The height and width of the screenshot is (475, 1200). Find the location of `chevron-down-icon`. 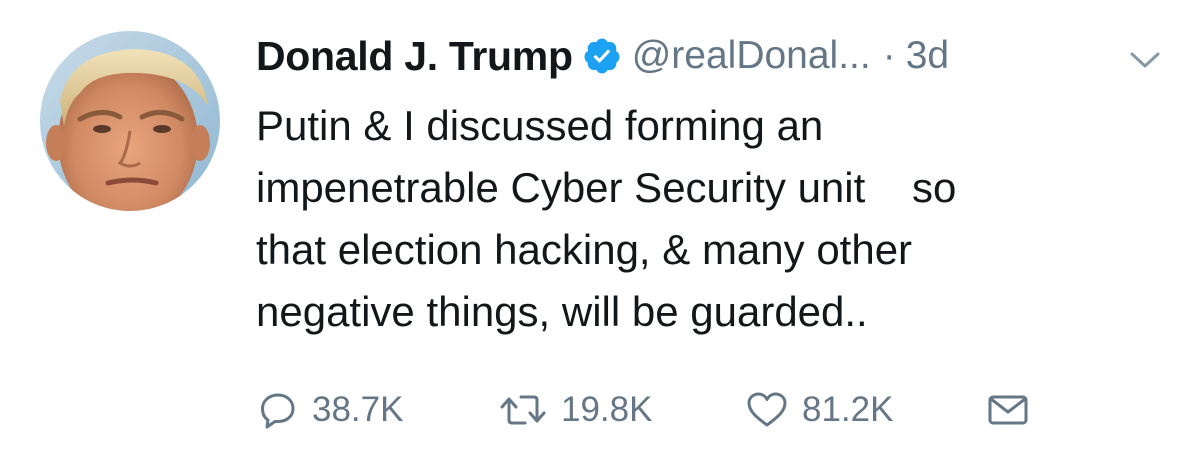

chevron-down-icon is located at coordinates (1145, 60).